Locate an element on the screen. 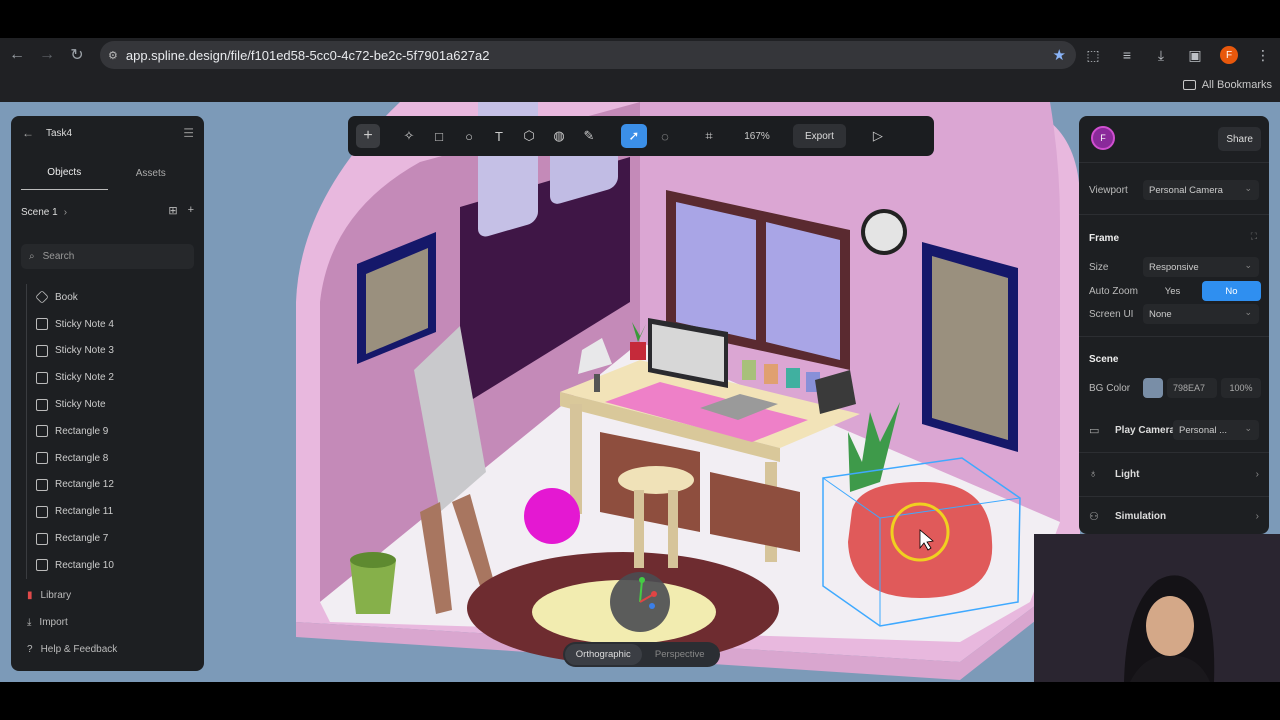 This screenshot has height=720, width=1280. search-input: ⌕ Search is located at coordinates (107, 256).